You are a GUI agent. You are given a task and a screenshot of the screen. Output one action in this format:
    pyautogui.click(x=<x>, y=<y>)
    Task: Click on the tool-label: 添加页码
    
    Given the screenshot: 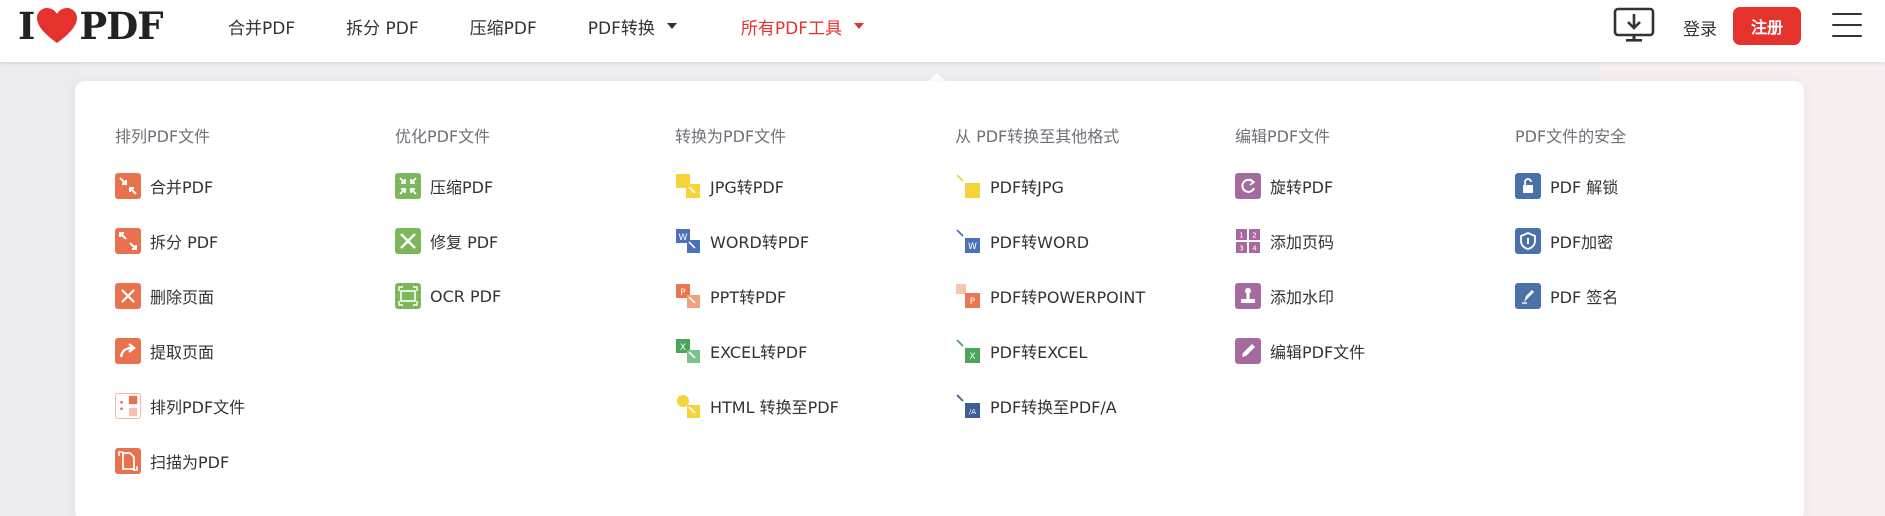 What is the action you would take?
    pyautogui.click(x=1302, y=242)
    